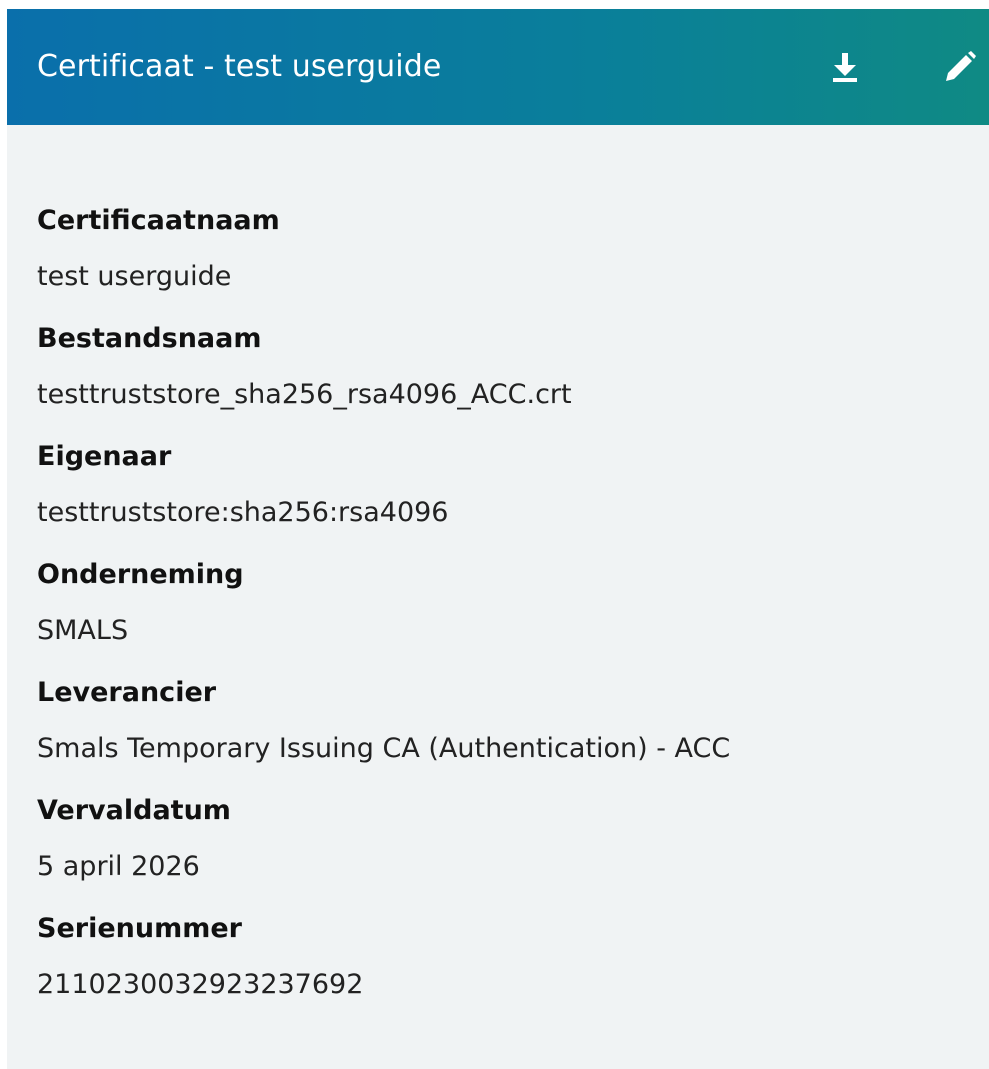 The height and width of the screenshot is (1069, 989). Describe the element at coordinates (83, 630) in the screenshot. I see `field-value: SMALS` at that location.